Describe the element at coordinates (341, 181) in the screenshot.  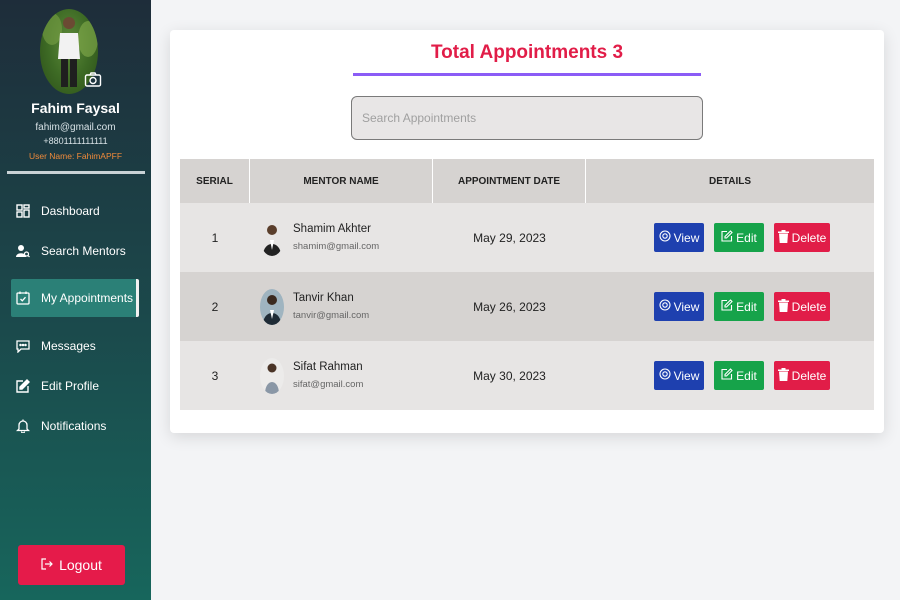
I see `header-mentor-name: MENTOR NAME` at that location.